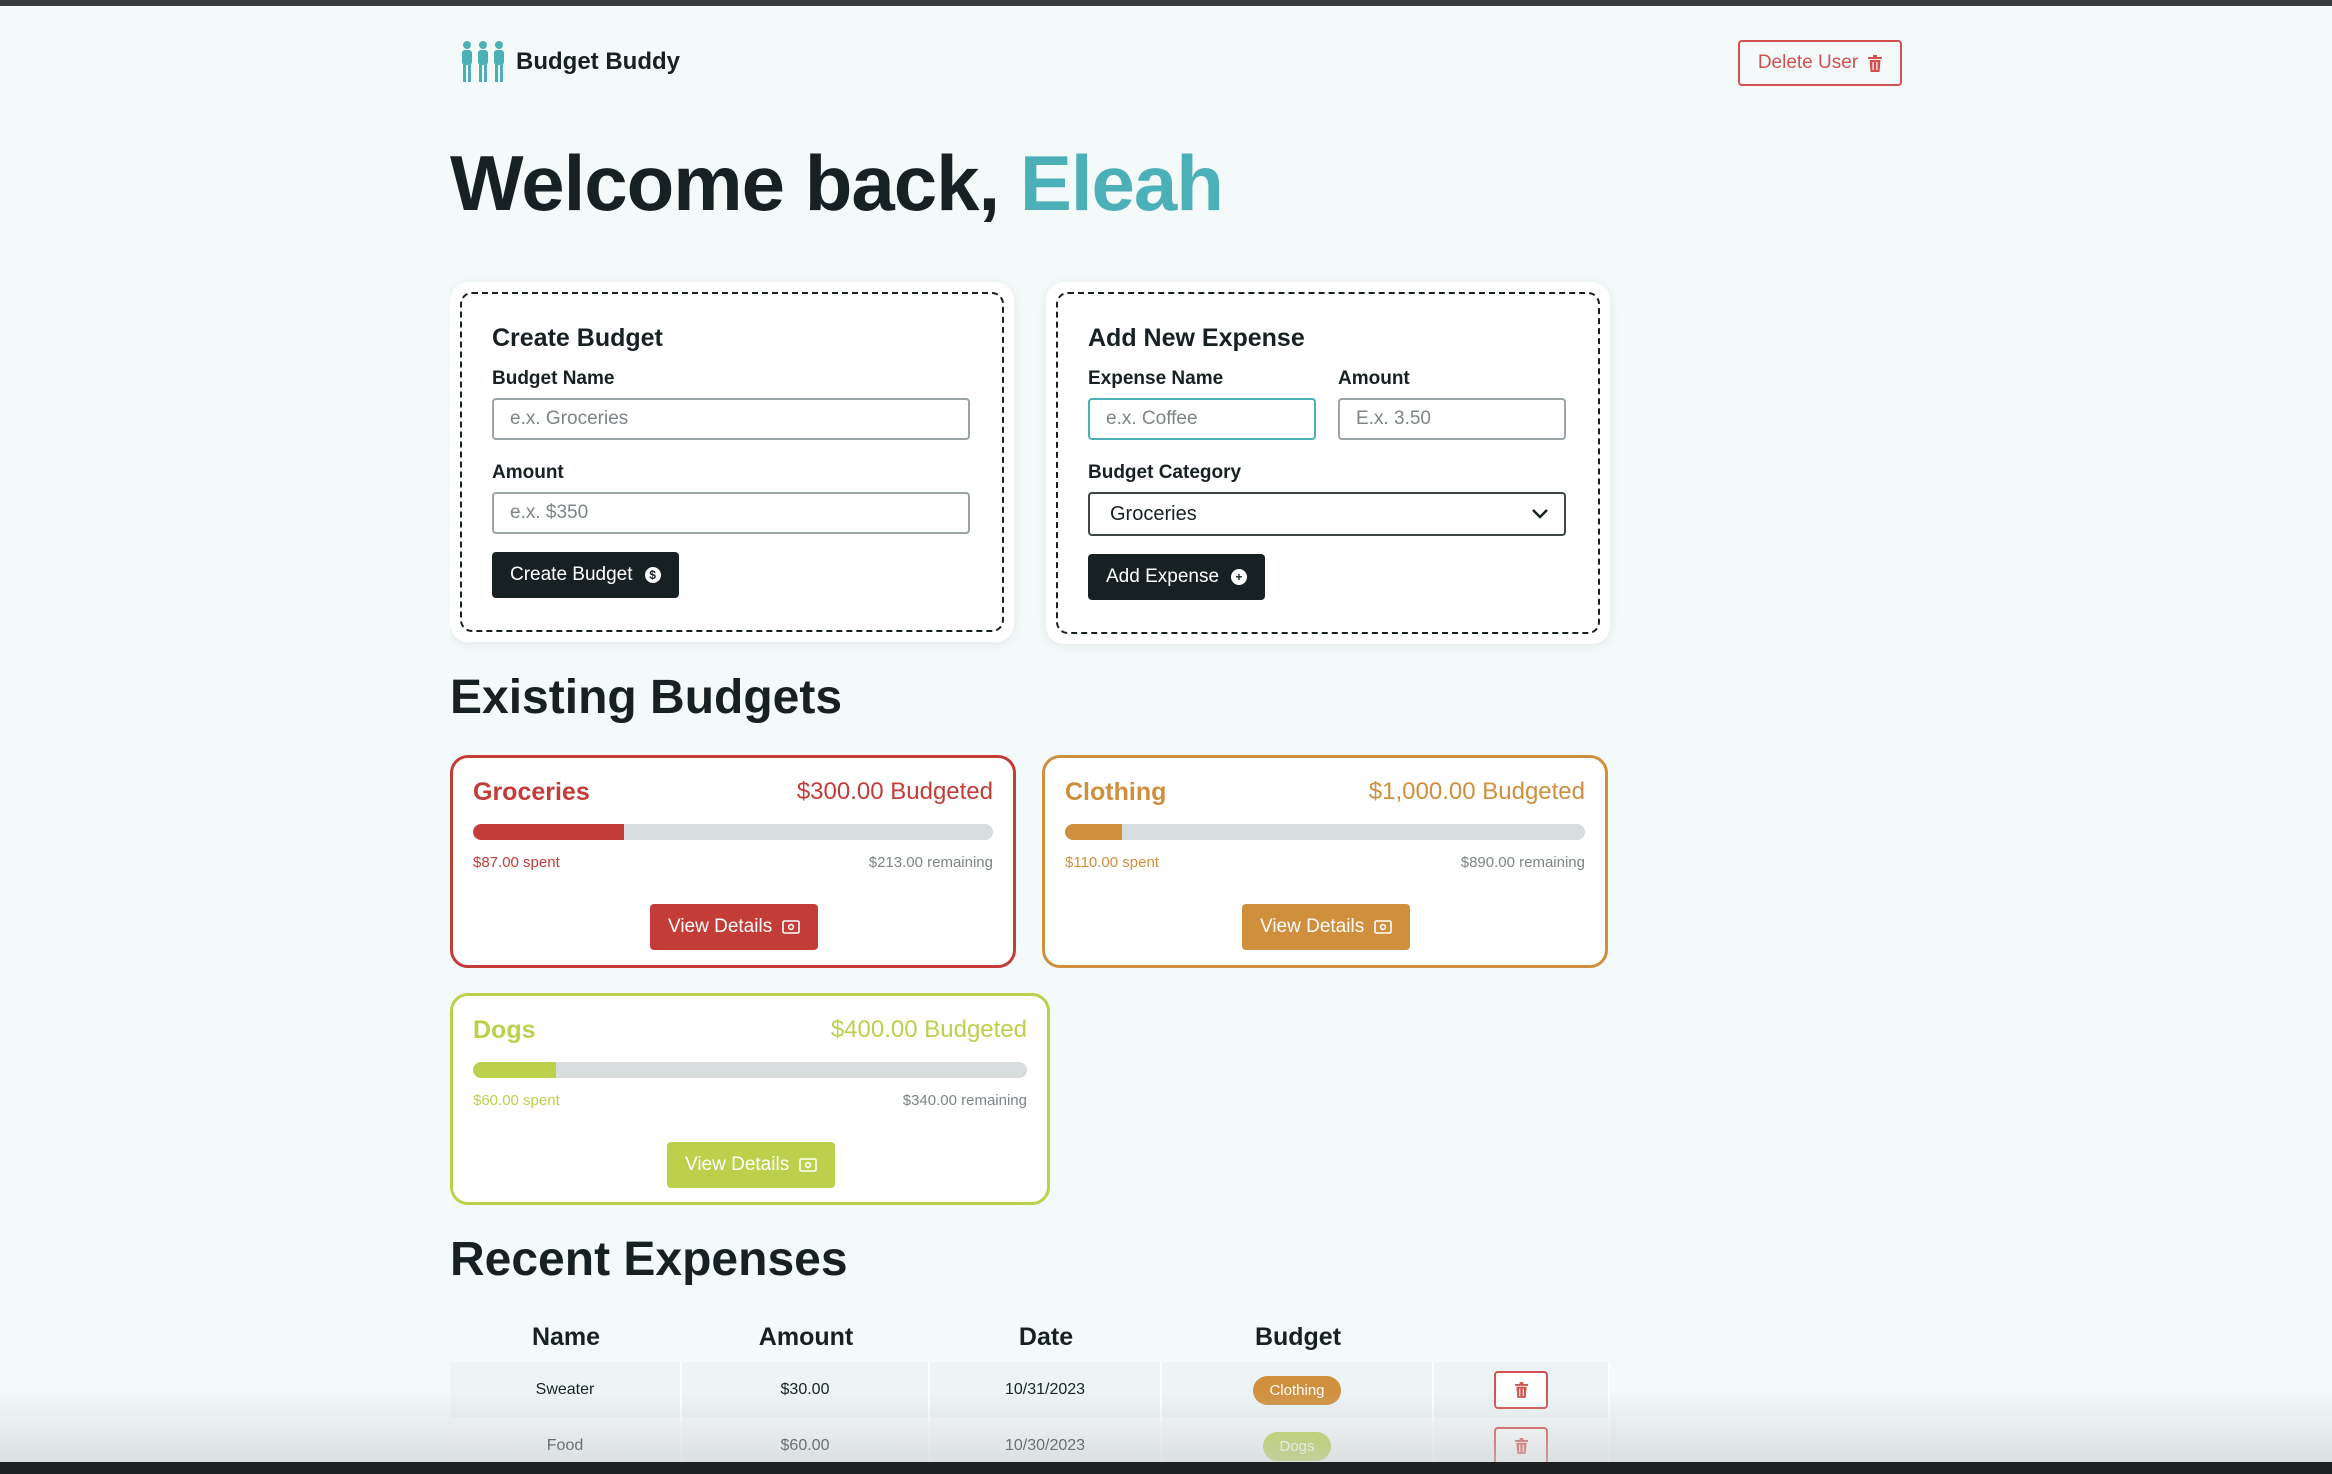 This screenshot has height=1474, width=2332. I want to click on add-expense-button: Add Expense +, so click(1177, 577).